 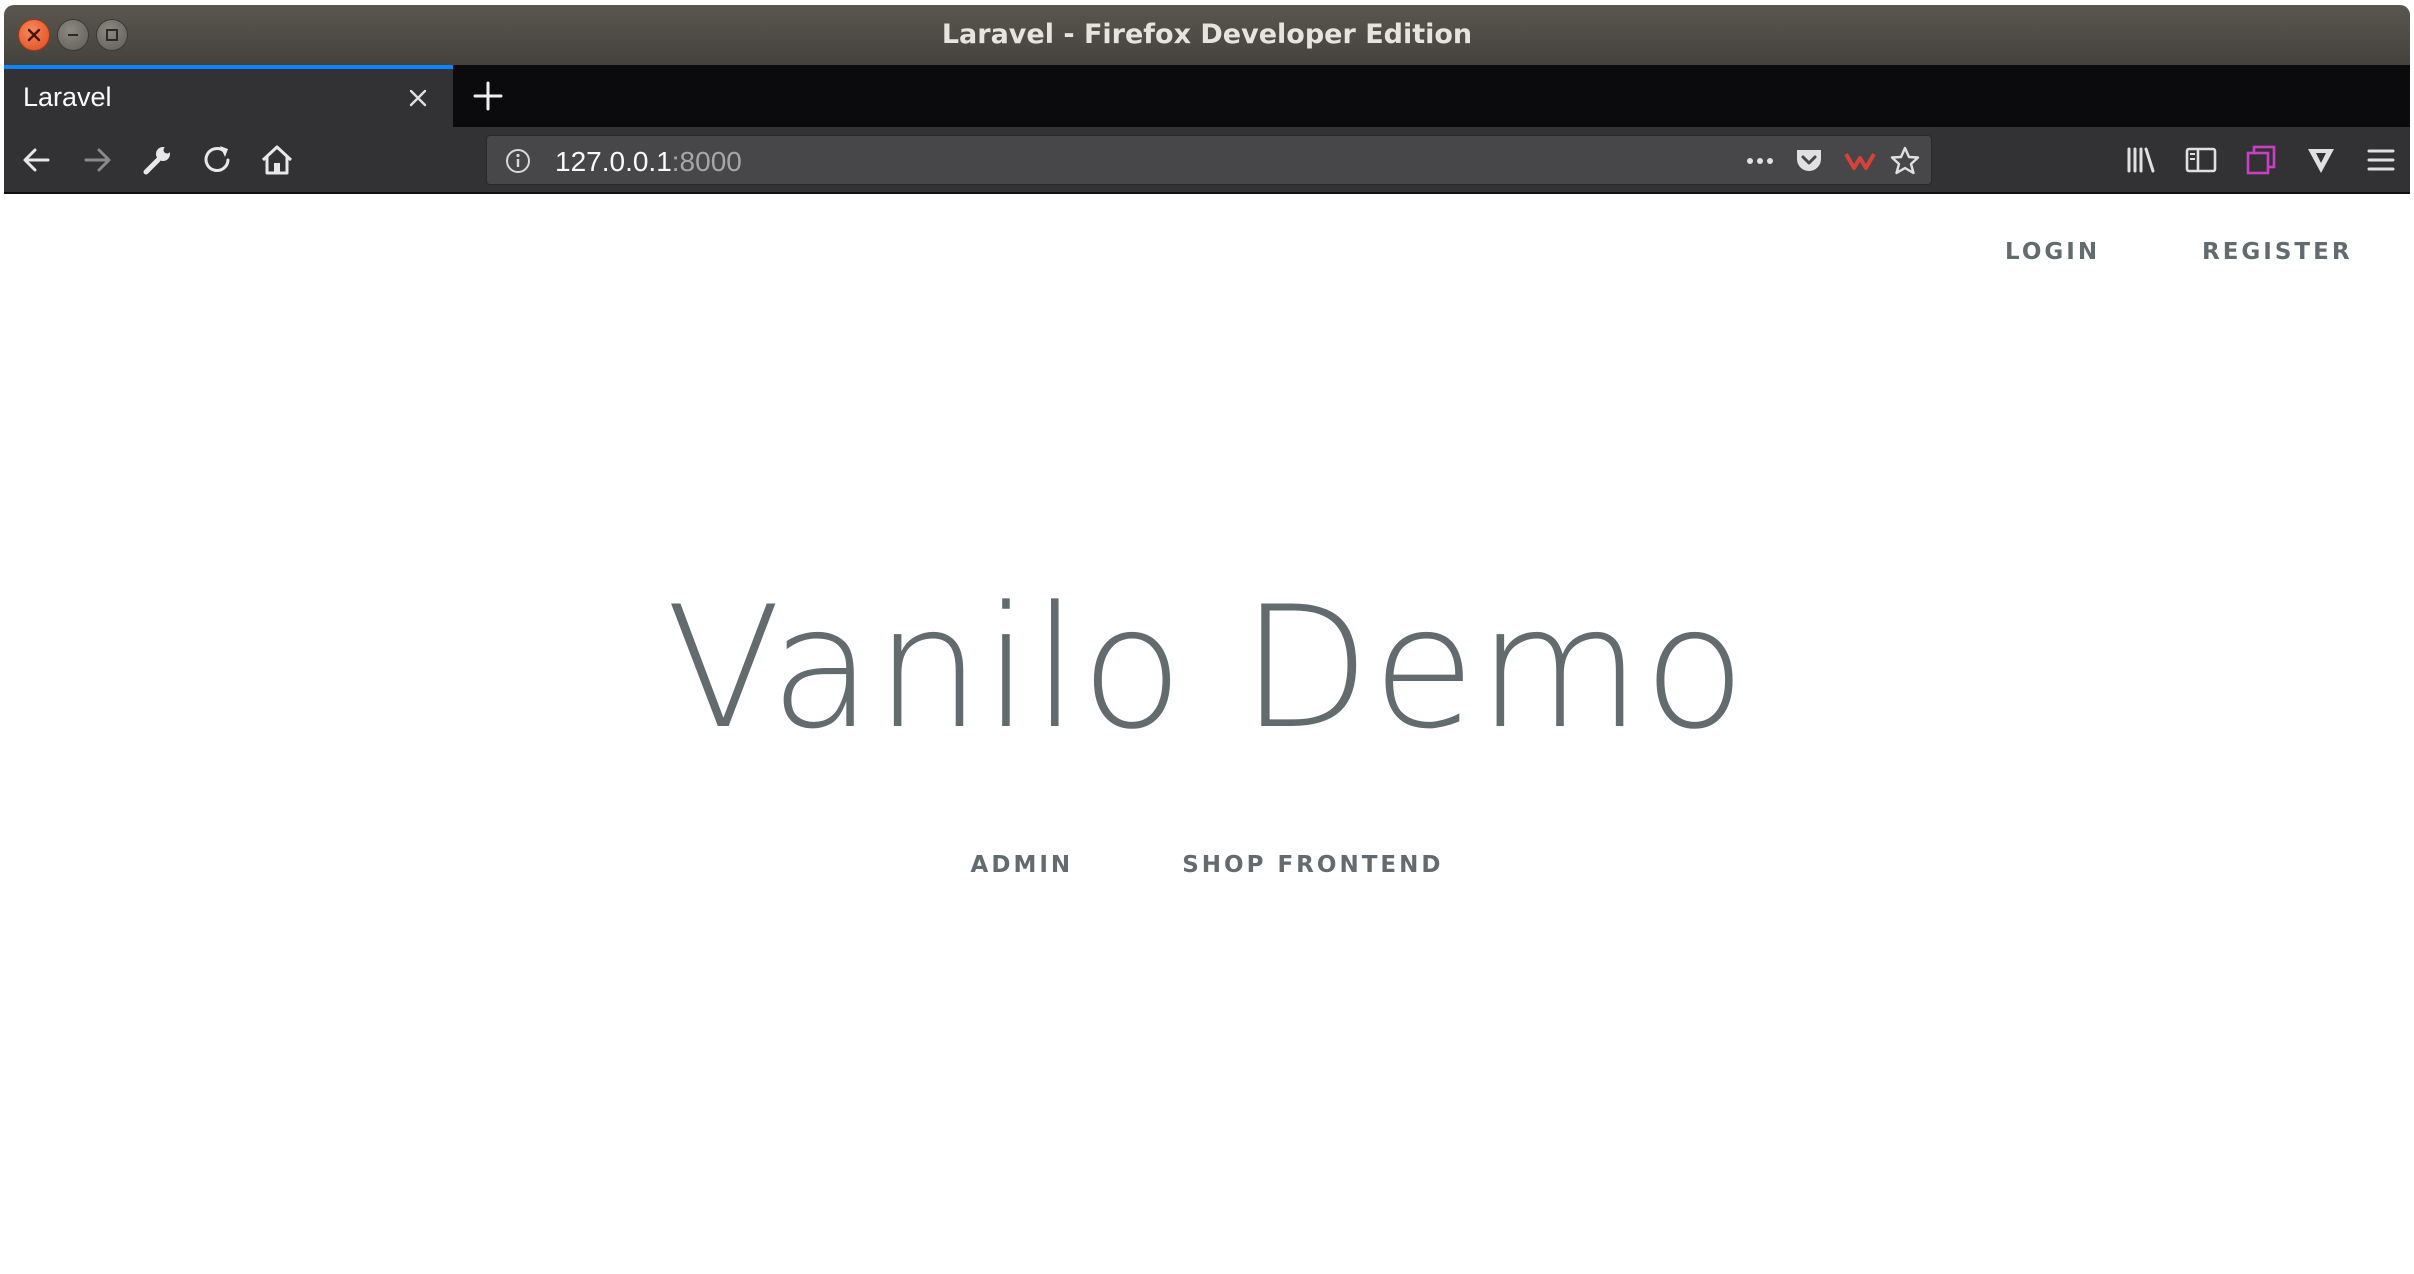 I want to click on wrench-icon, so click(x=157, y=160).